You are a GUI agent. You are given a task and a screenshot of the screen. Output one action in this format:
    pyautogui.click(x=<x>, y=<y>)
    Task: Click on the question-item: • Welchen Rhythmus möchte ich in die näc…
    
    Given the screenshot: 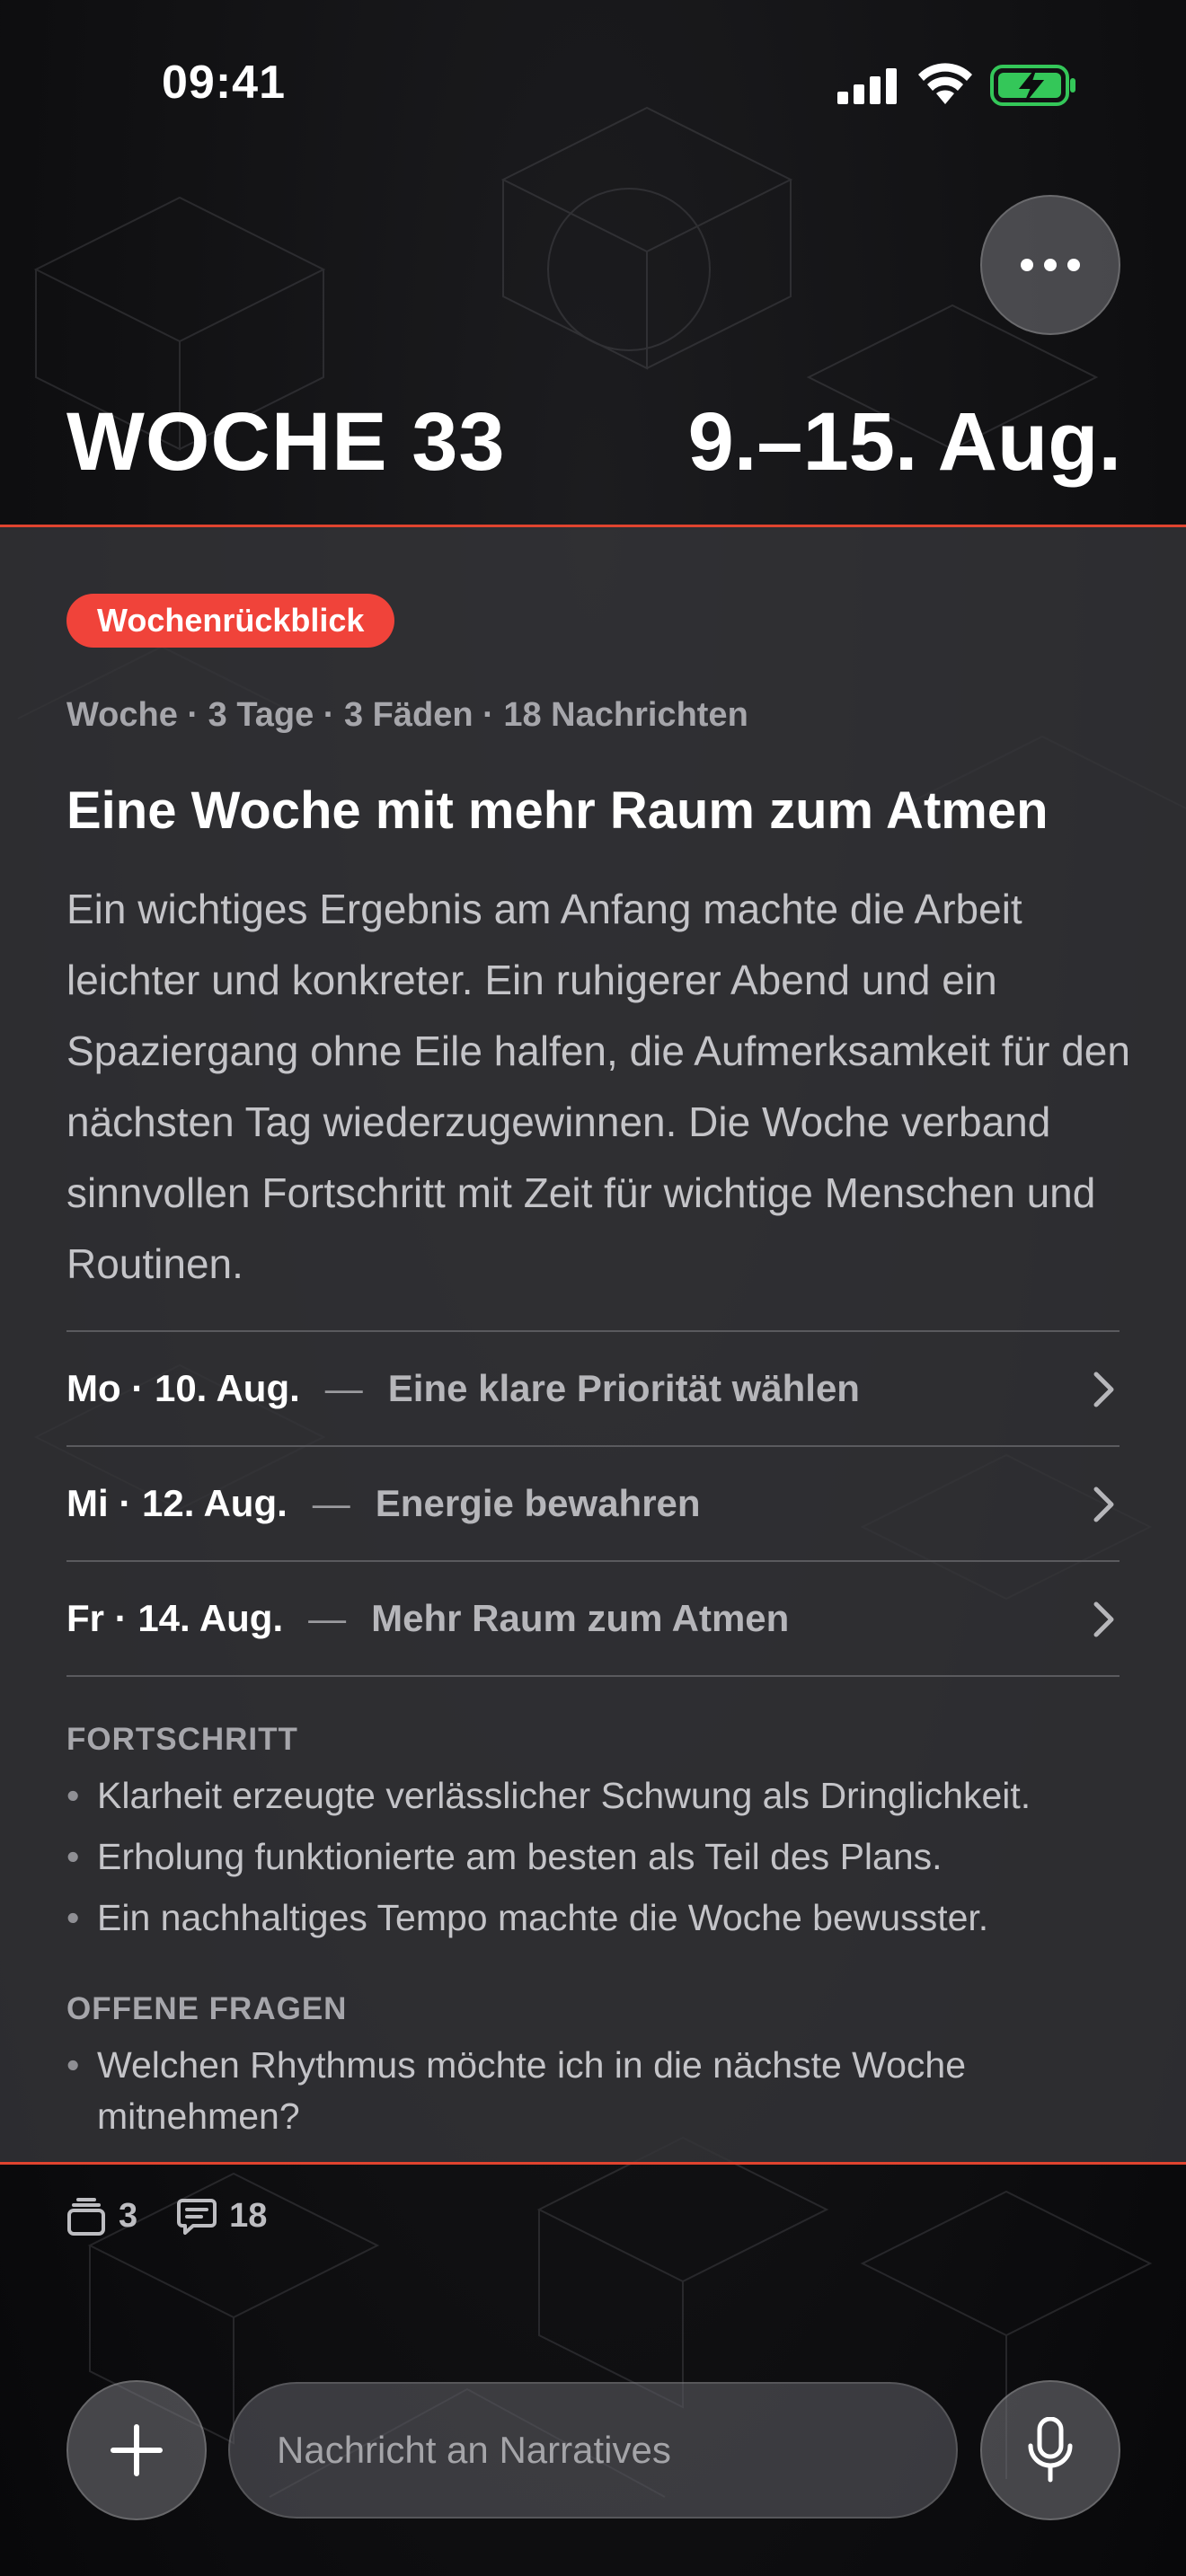 What is the action you would take?
    pyautogui.click(x=574, y=2091)
    